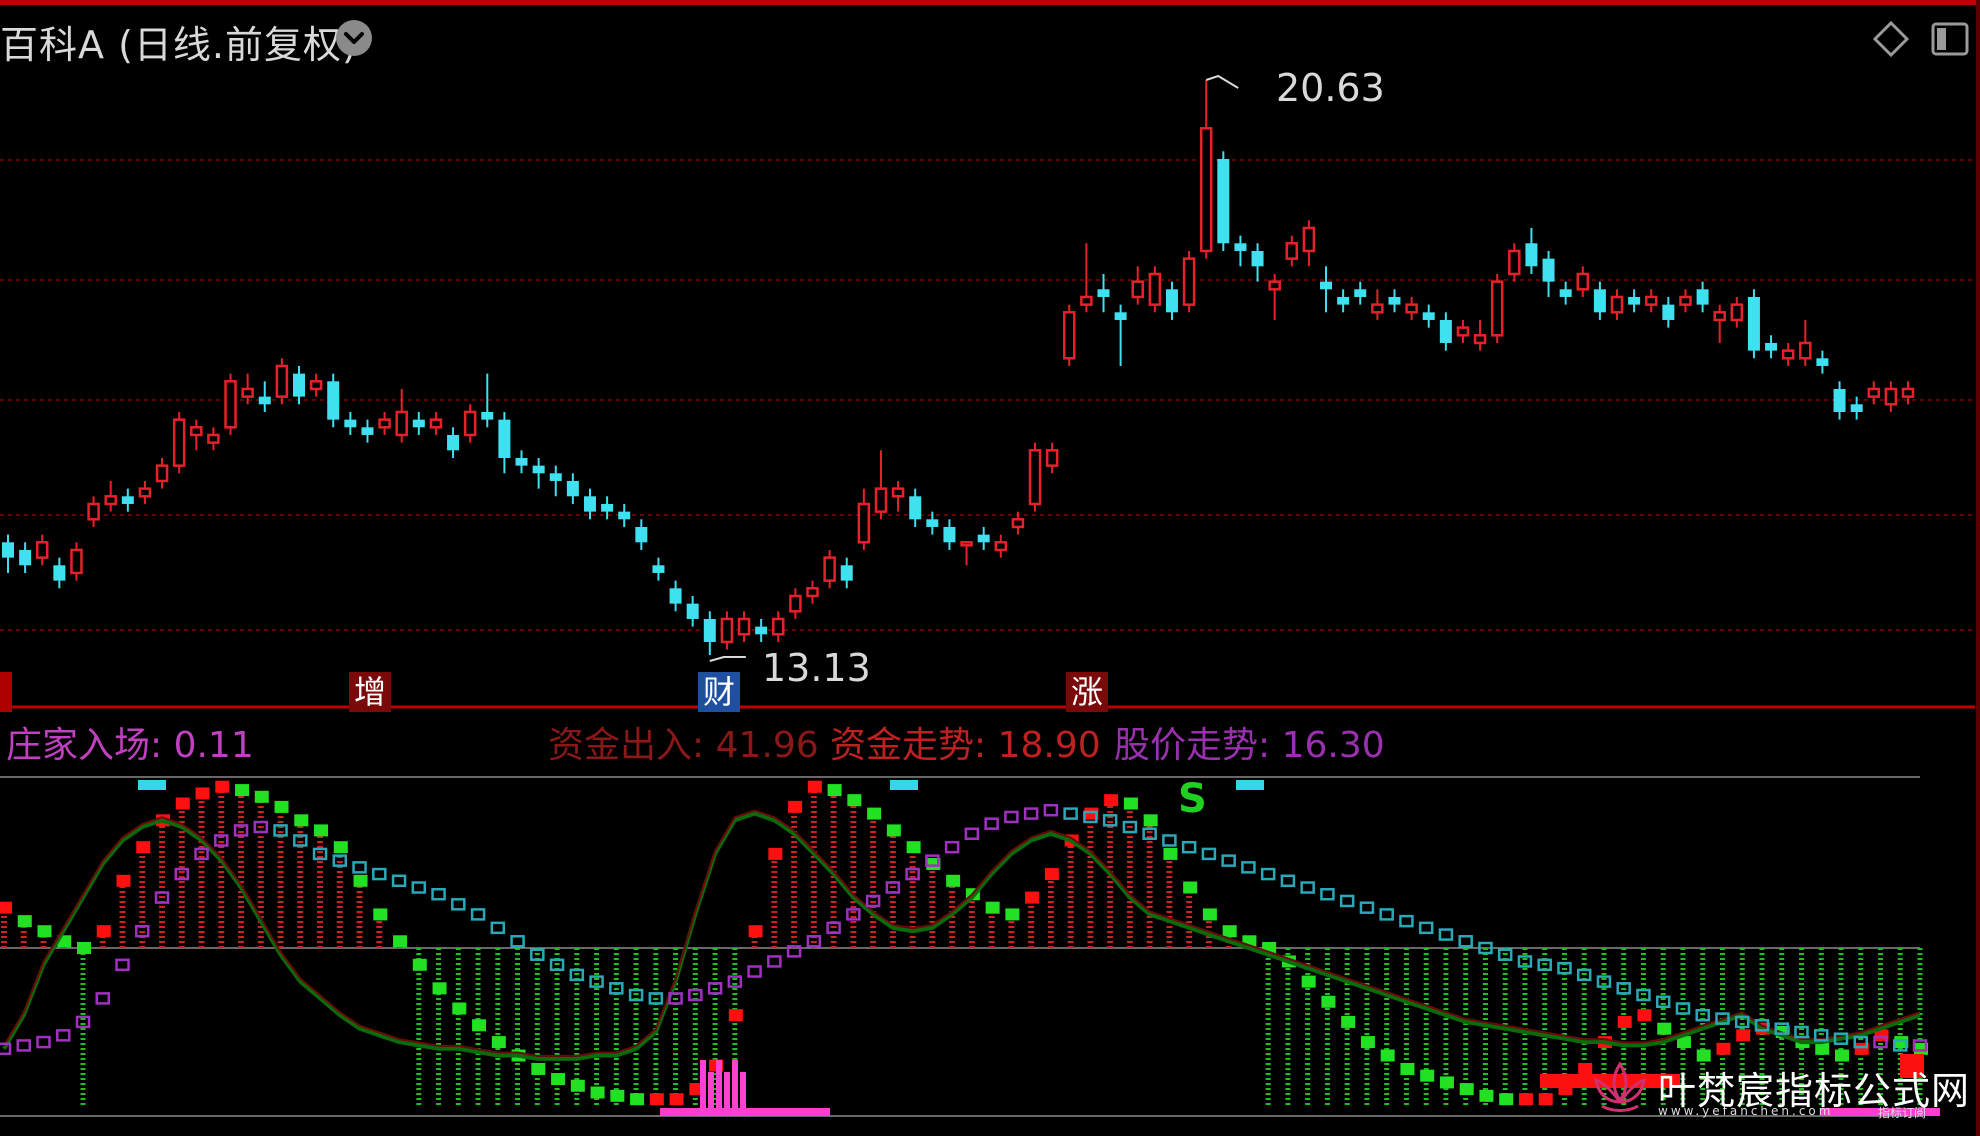 The image size is (1980, 1136). Describe the element at coordinates (719, 692) in the screenshot. I see `event-badge-cai: 财` at that location.